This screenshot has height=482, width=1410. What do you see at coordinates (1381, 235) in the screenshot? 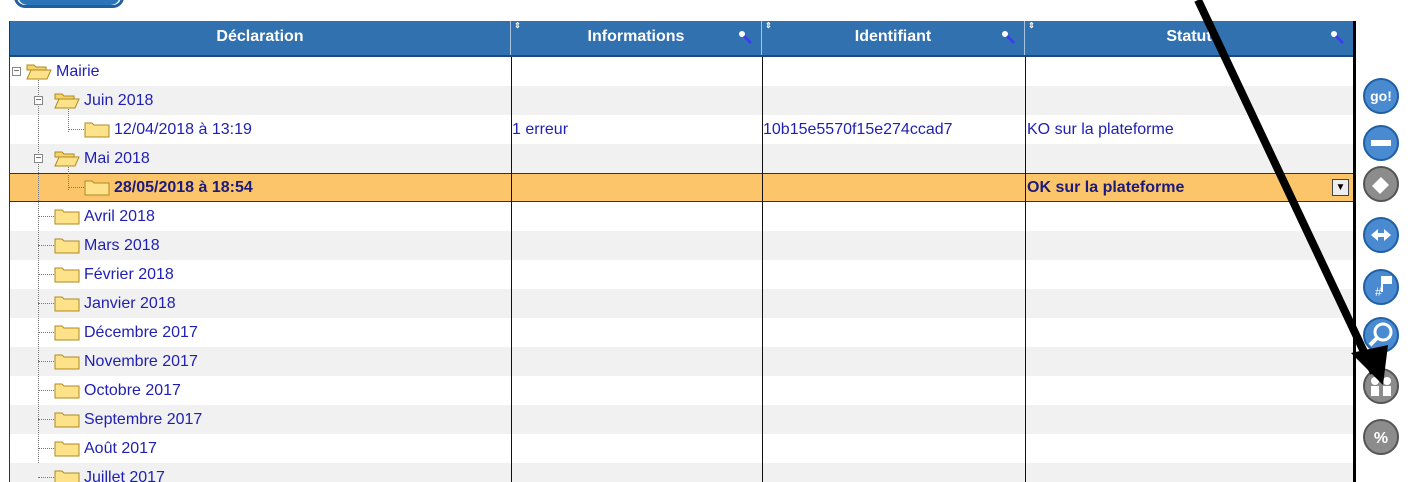
I see `transfer-icon` at bounding box center [1381, 235].